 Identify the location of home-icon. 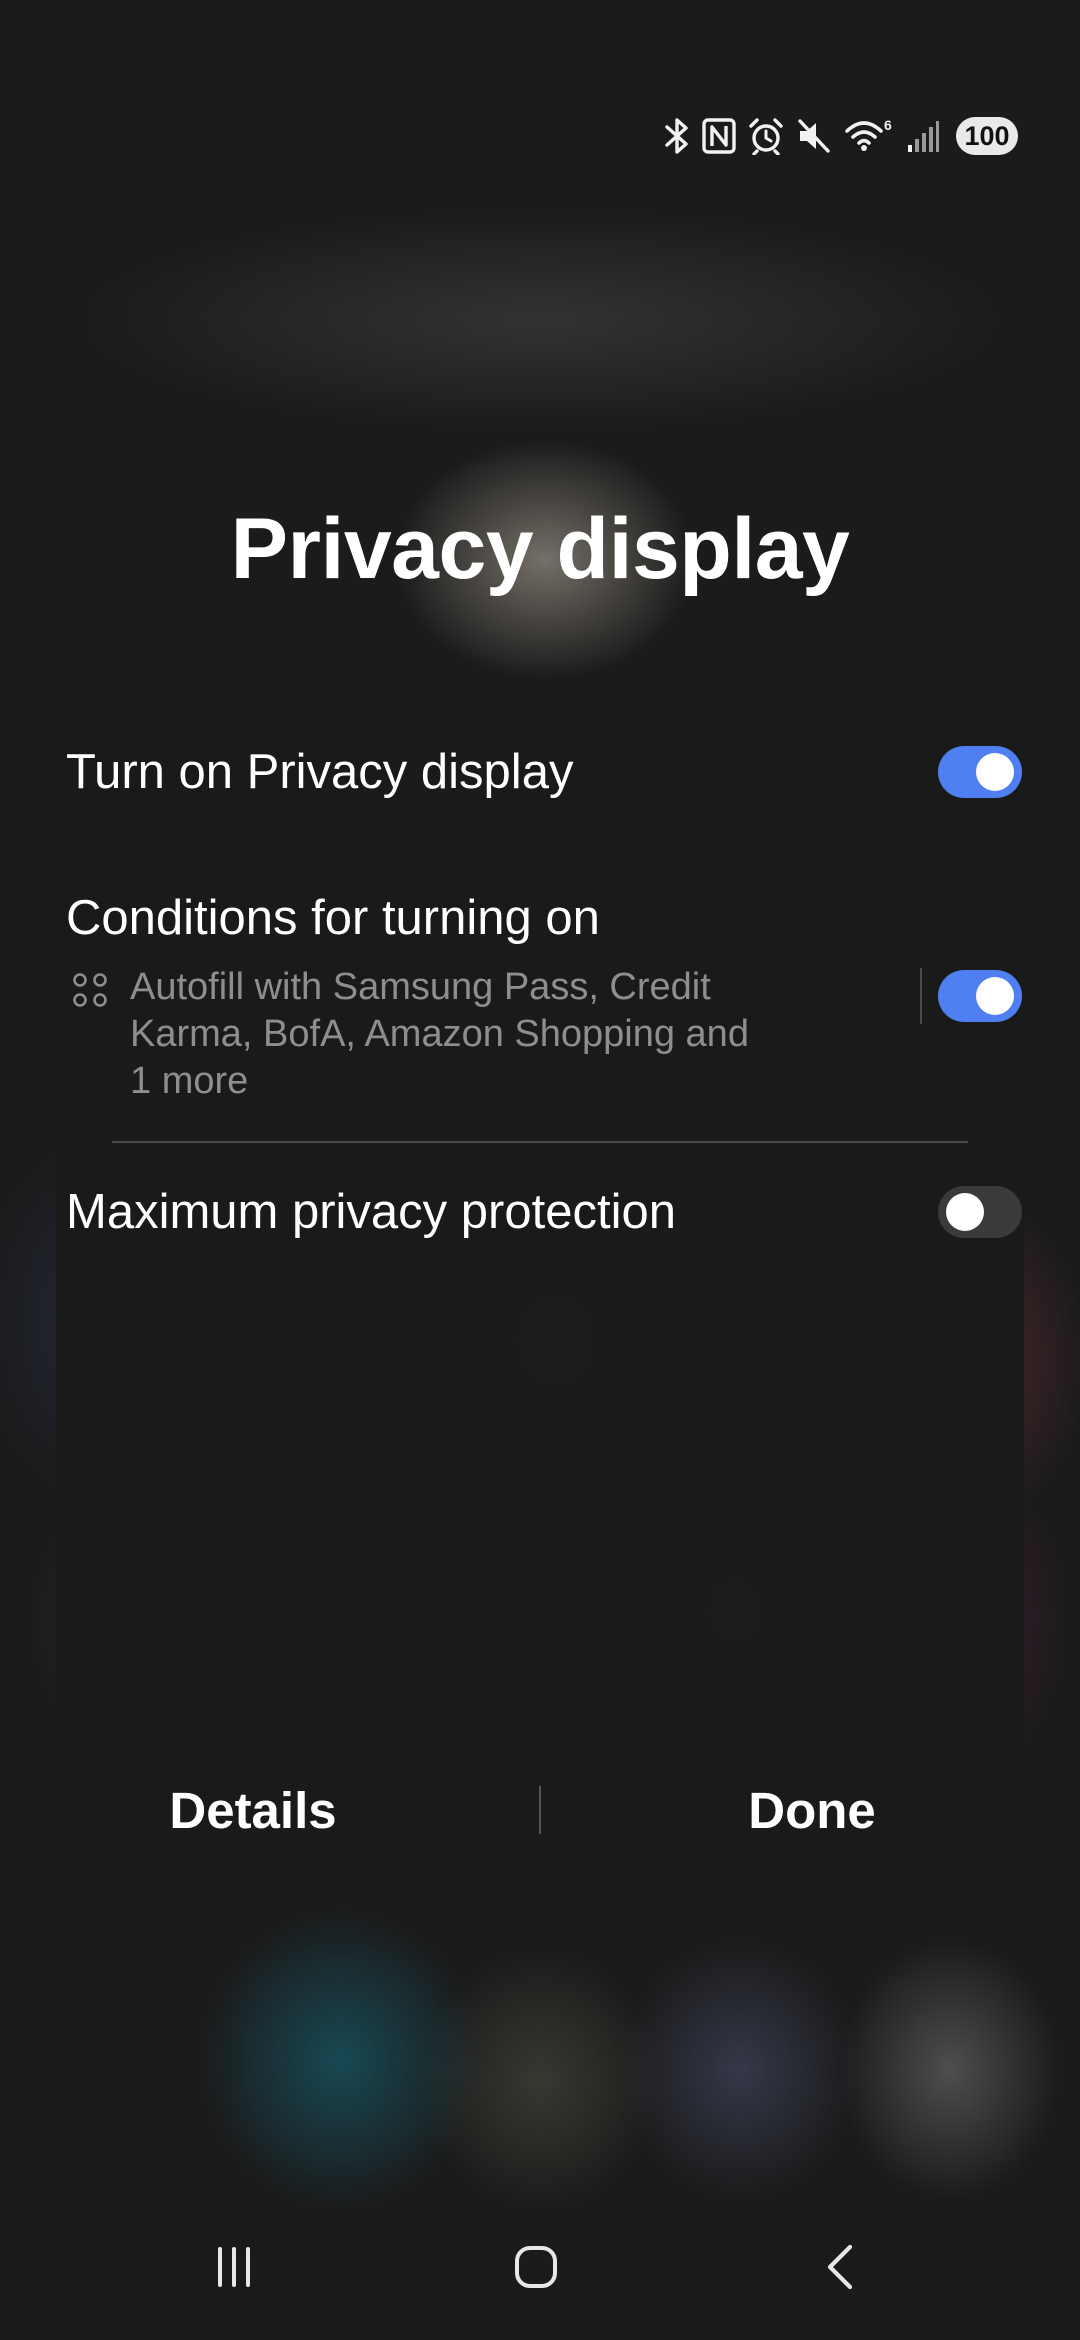
(536, 2267).